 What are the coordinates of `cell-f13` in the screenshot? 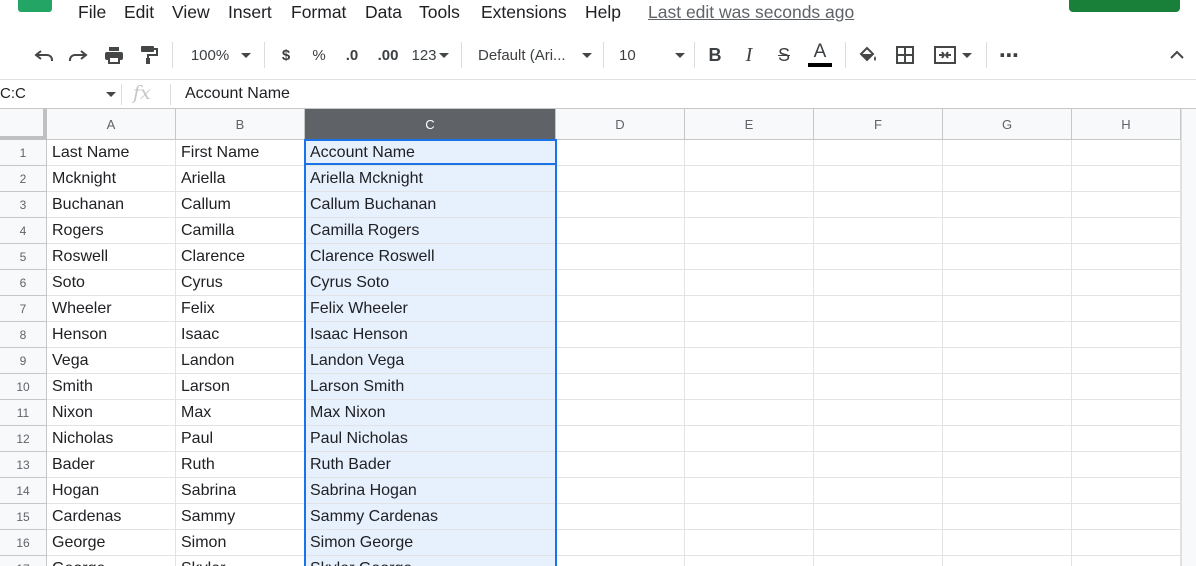 It's located at (878, 465).